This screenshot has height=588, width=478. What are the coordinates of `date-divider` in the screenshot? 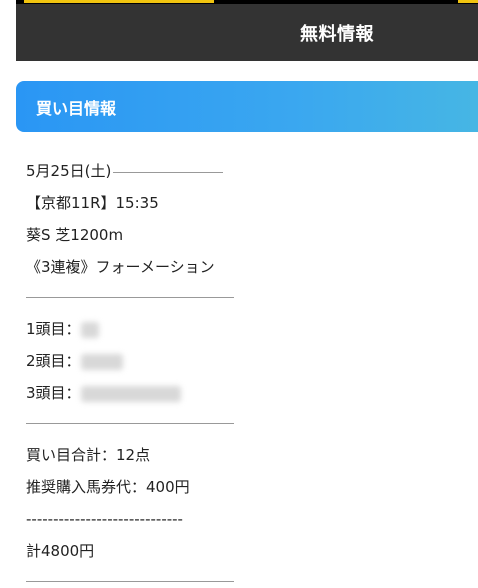 It's located at (168, 172).